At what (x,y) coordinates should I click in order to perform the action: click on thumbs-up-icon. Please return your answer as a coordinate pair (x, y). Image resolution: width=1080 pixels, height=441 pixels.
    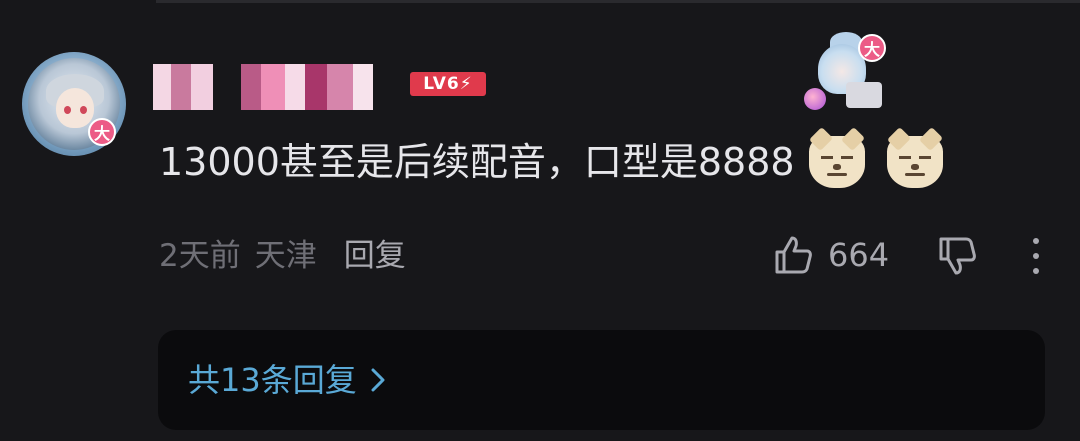
    Looking at the image, I should click on (793, 255).